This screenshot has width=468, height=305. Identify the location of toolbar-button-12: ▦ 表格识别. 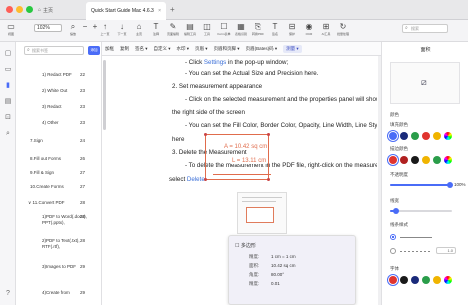
(241, 29).